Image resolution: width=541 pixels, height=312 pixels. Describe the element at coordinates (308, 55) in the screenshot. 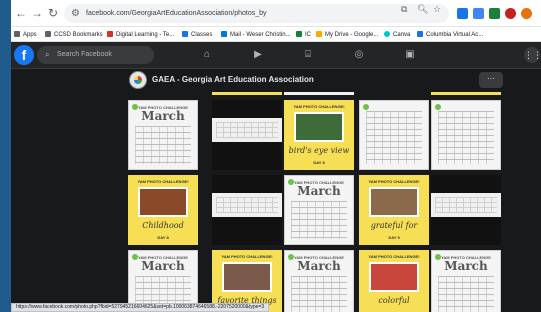

I see `marketplace-icon: ⌸` at that location.